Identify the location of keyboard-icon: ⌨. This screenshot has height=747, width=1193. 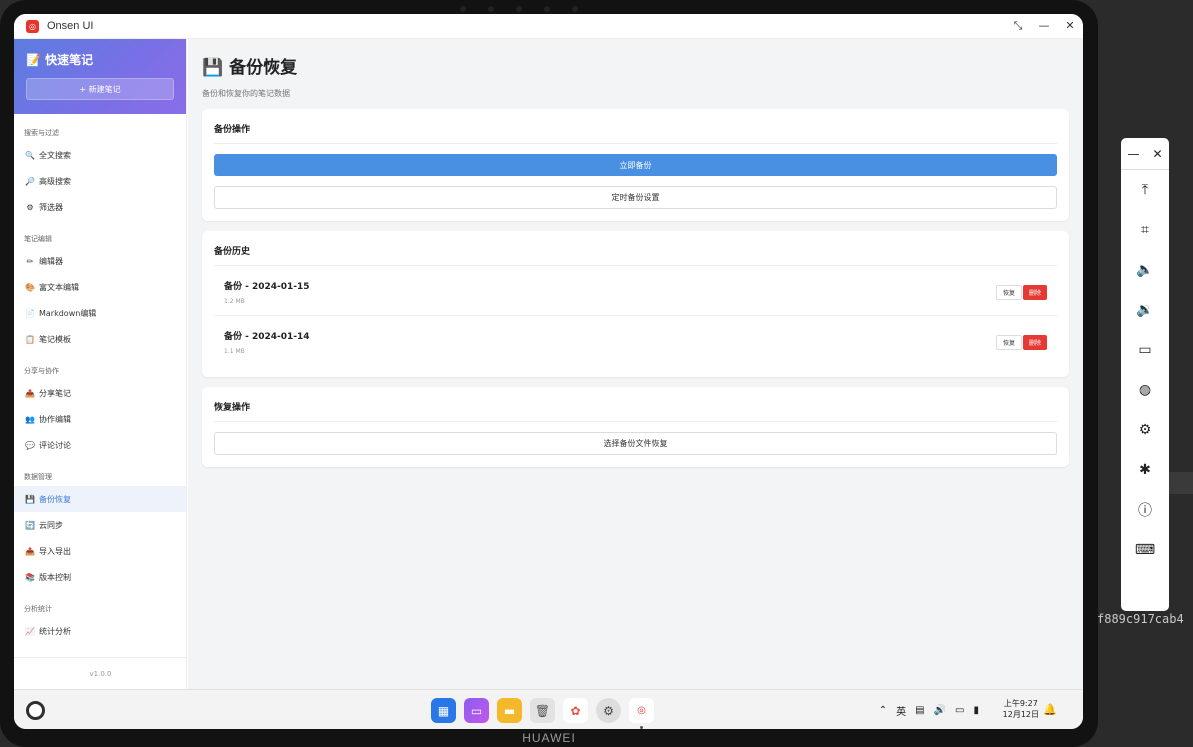
(1145, 550).